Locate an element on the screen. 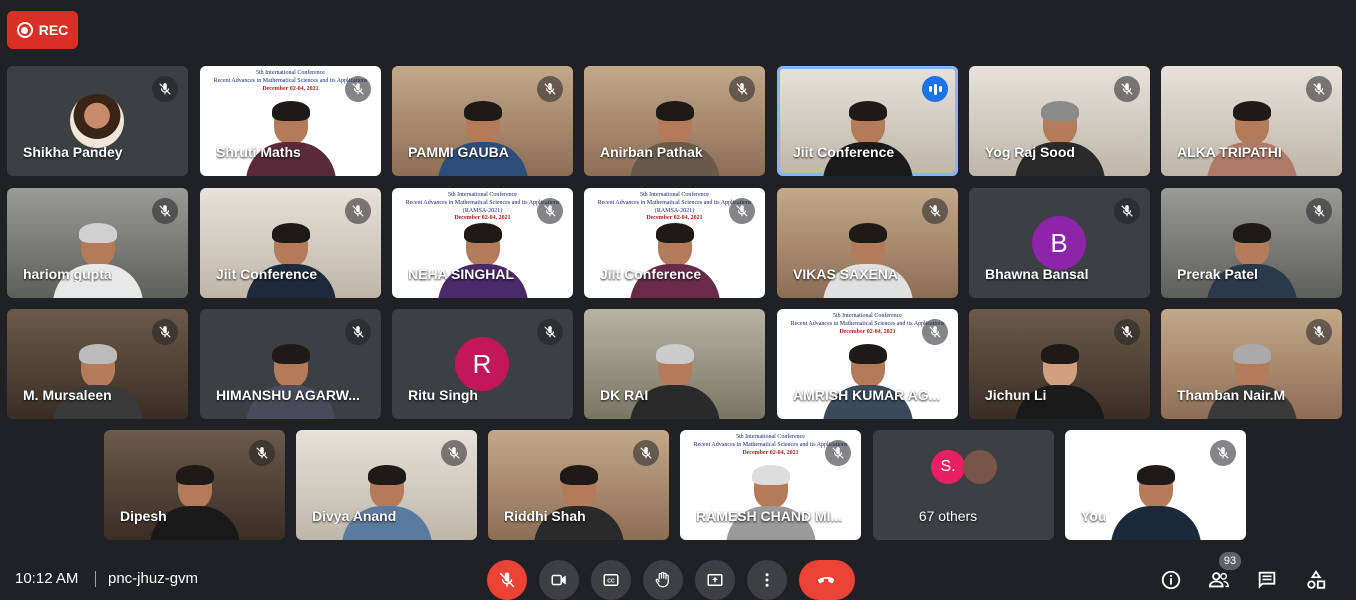 Image resolution: width=1356 pixels, height=600 pixels. others-tile: S. 67 others is located at coordinates (963, 485).